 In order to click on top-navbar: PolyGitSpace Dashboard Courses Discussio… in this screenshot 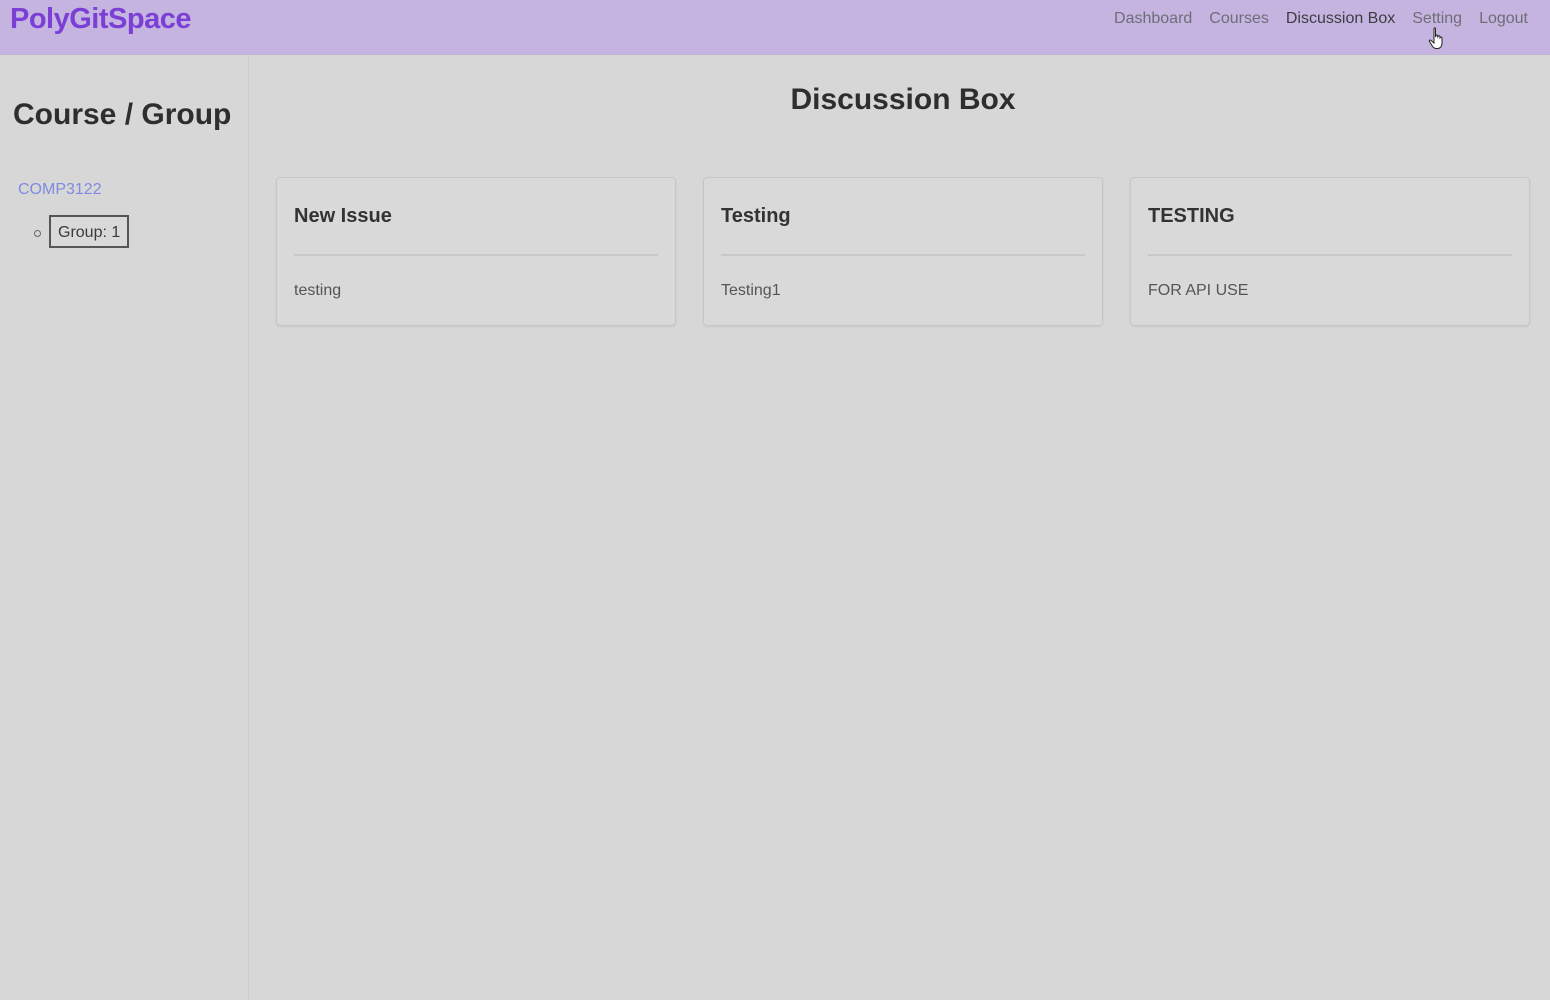, I will do `click(775, 27)`.